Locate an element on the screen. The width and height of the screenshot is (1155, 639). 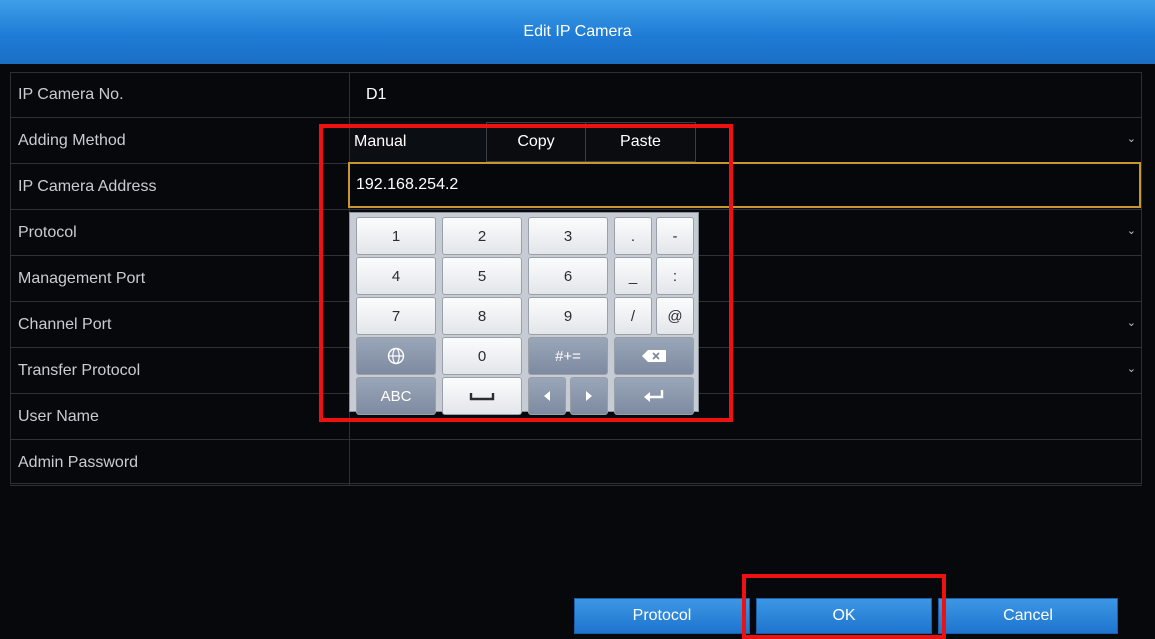
right-arrow-key is located at coordinates (589, 396).